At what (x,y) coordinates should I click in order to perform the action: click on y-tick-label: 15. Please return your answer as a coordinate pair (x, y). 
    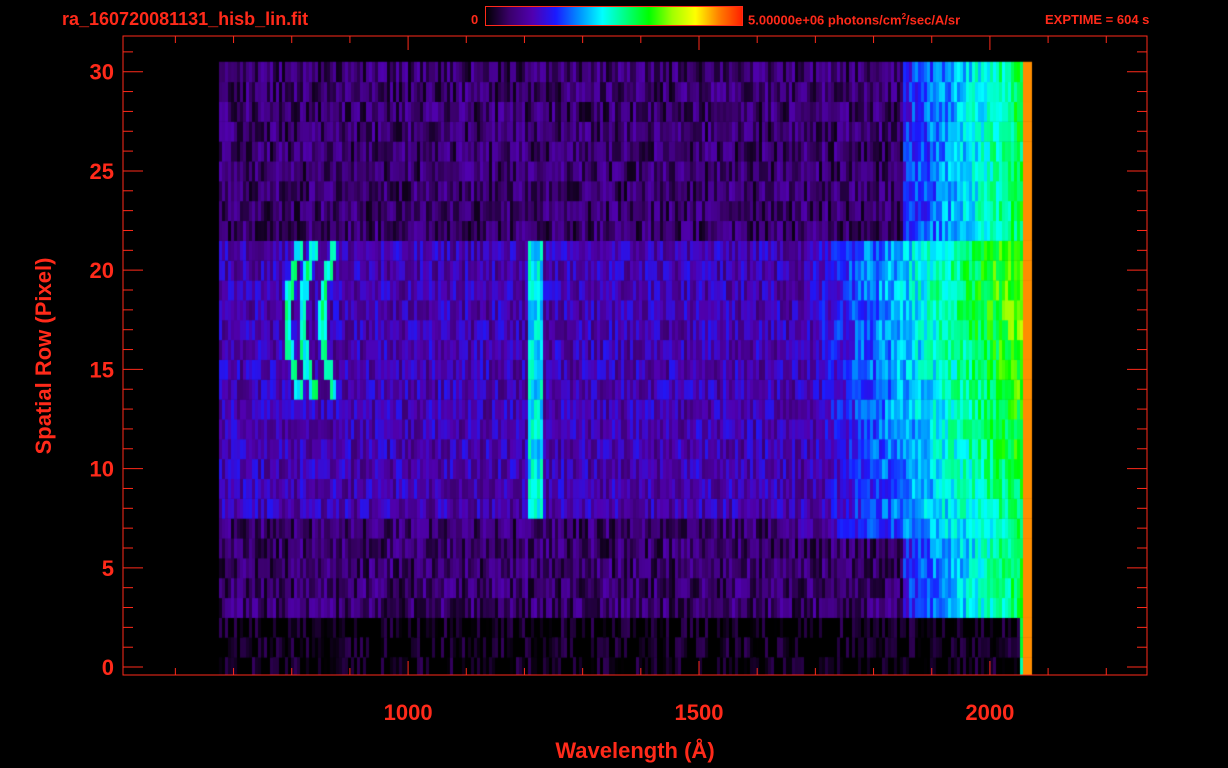
    Looking at the image, I should click on (102, 369).